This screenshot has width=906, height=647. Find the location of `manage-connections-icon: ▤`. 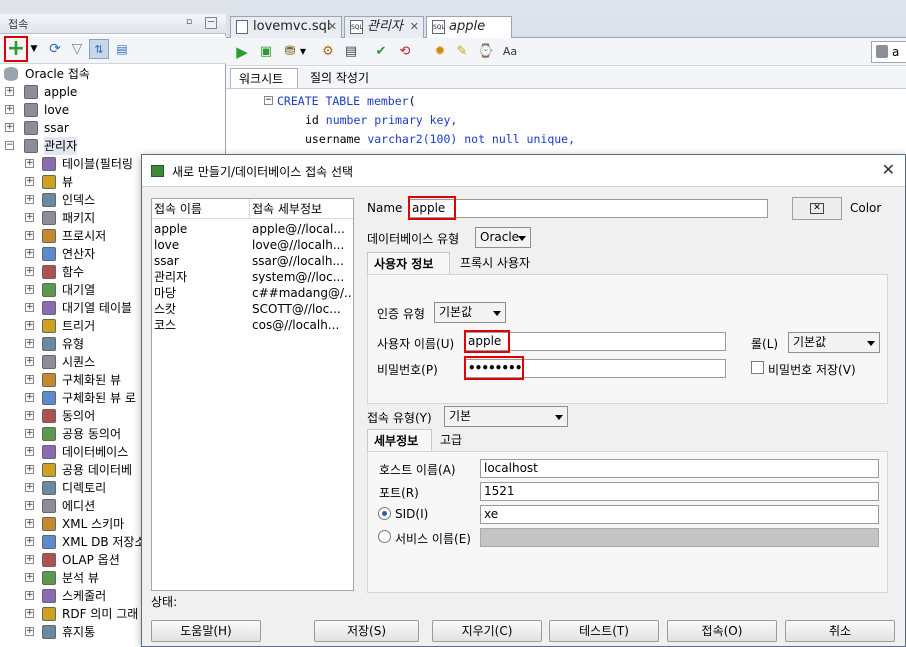

manage-connections-icon: ▤ is located at coordinates (122, 49).